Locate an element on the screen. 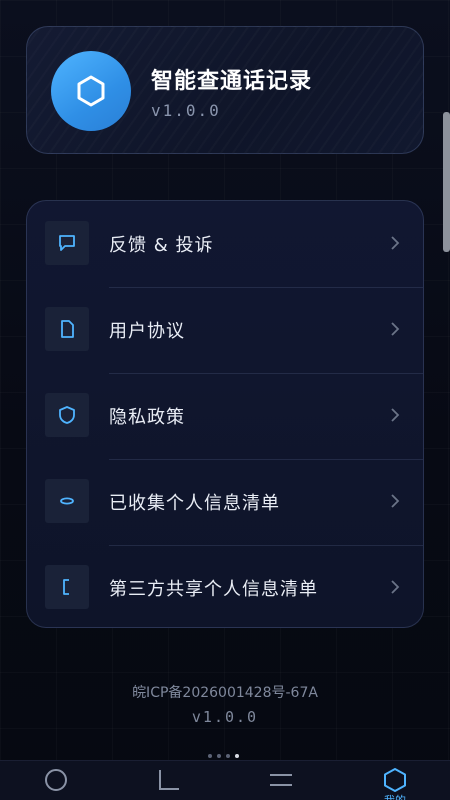 The height and width of the screenshot is (800, 450). shield-icon is located at coordinates (67, 415).